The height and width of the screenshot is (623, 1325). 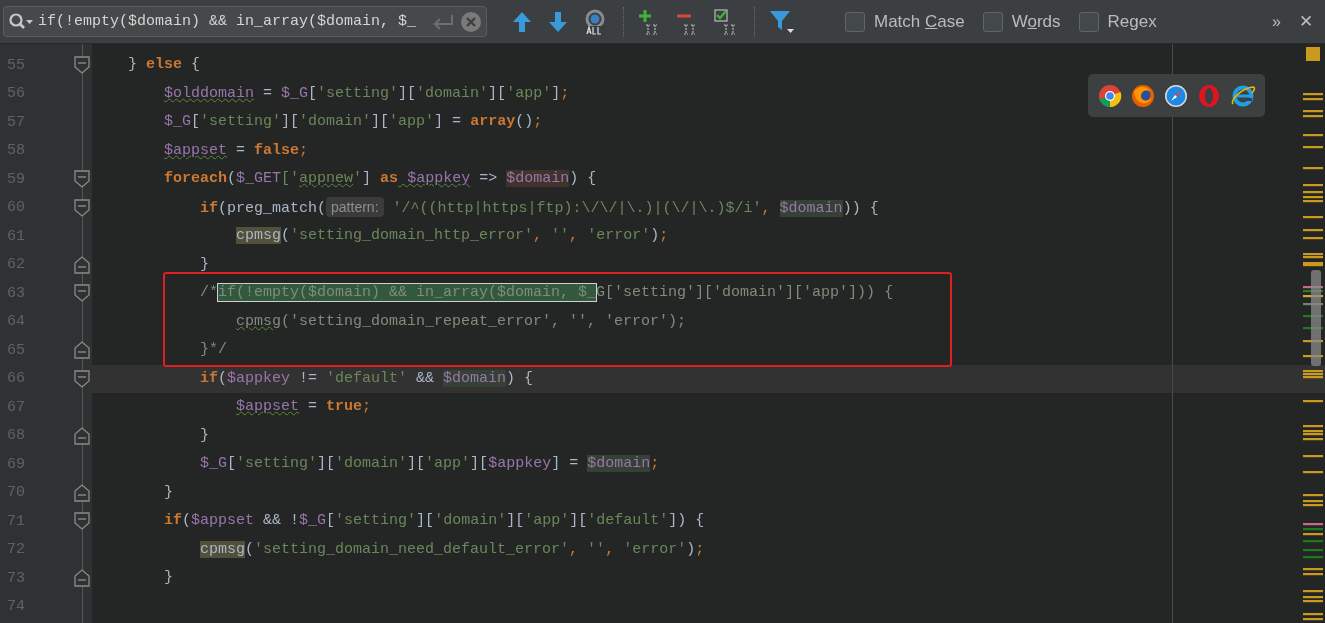 What do you see at coordinates (434, 521) in the screenshot?
I see `code-line: if($appset && !$_G['setting']['domain']['app']['default']) {` at bounding box center [434, 521].